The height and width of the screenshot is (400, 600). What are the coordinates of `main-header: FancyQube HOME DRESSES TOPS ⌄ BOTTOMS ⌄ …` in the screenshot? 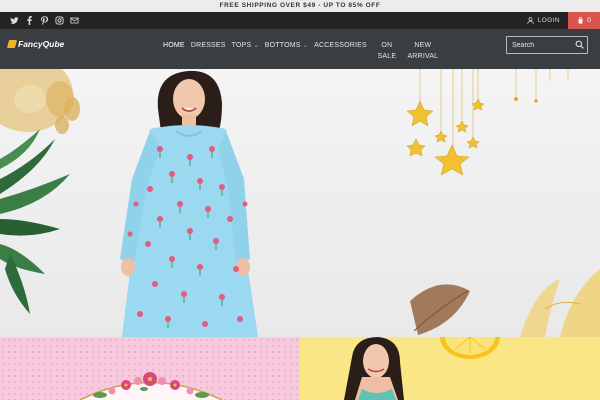 It's located at (300, 49).